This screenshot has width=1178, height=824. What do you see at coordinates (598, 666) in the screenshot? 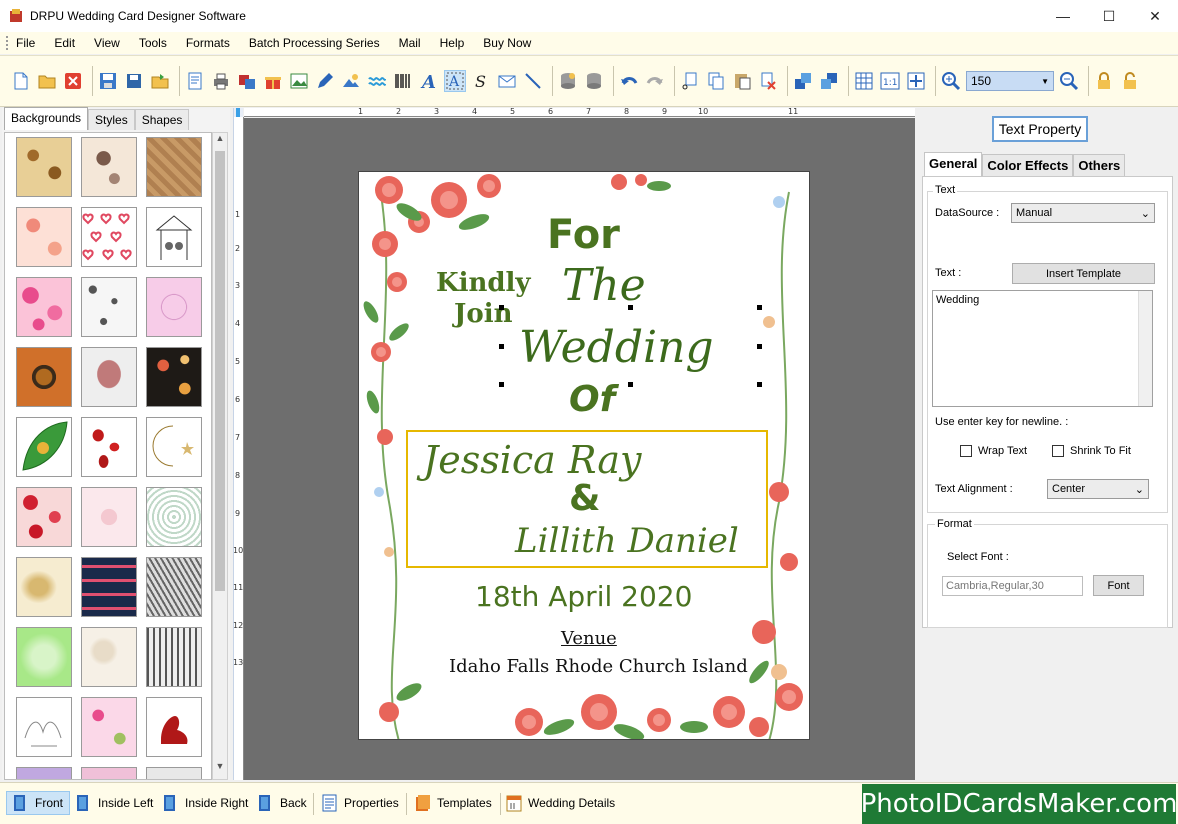
I see `card-venue-address: Idaho Falls Rhode Church Island` at bounding box center [598, 666].